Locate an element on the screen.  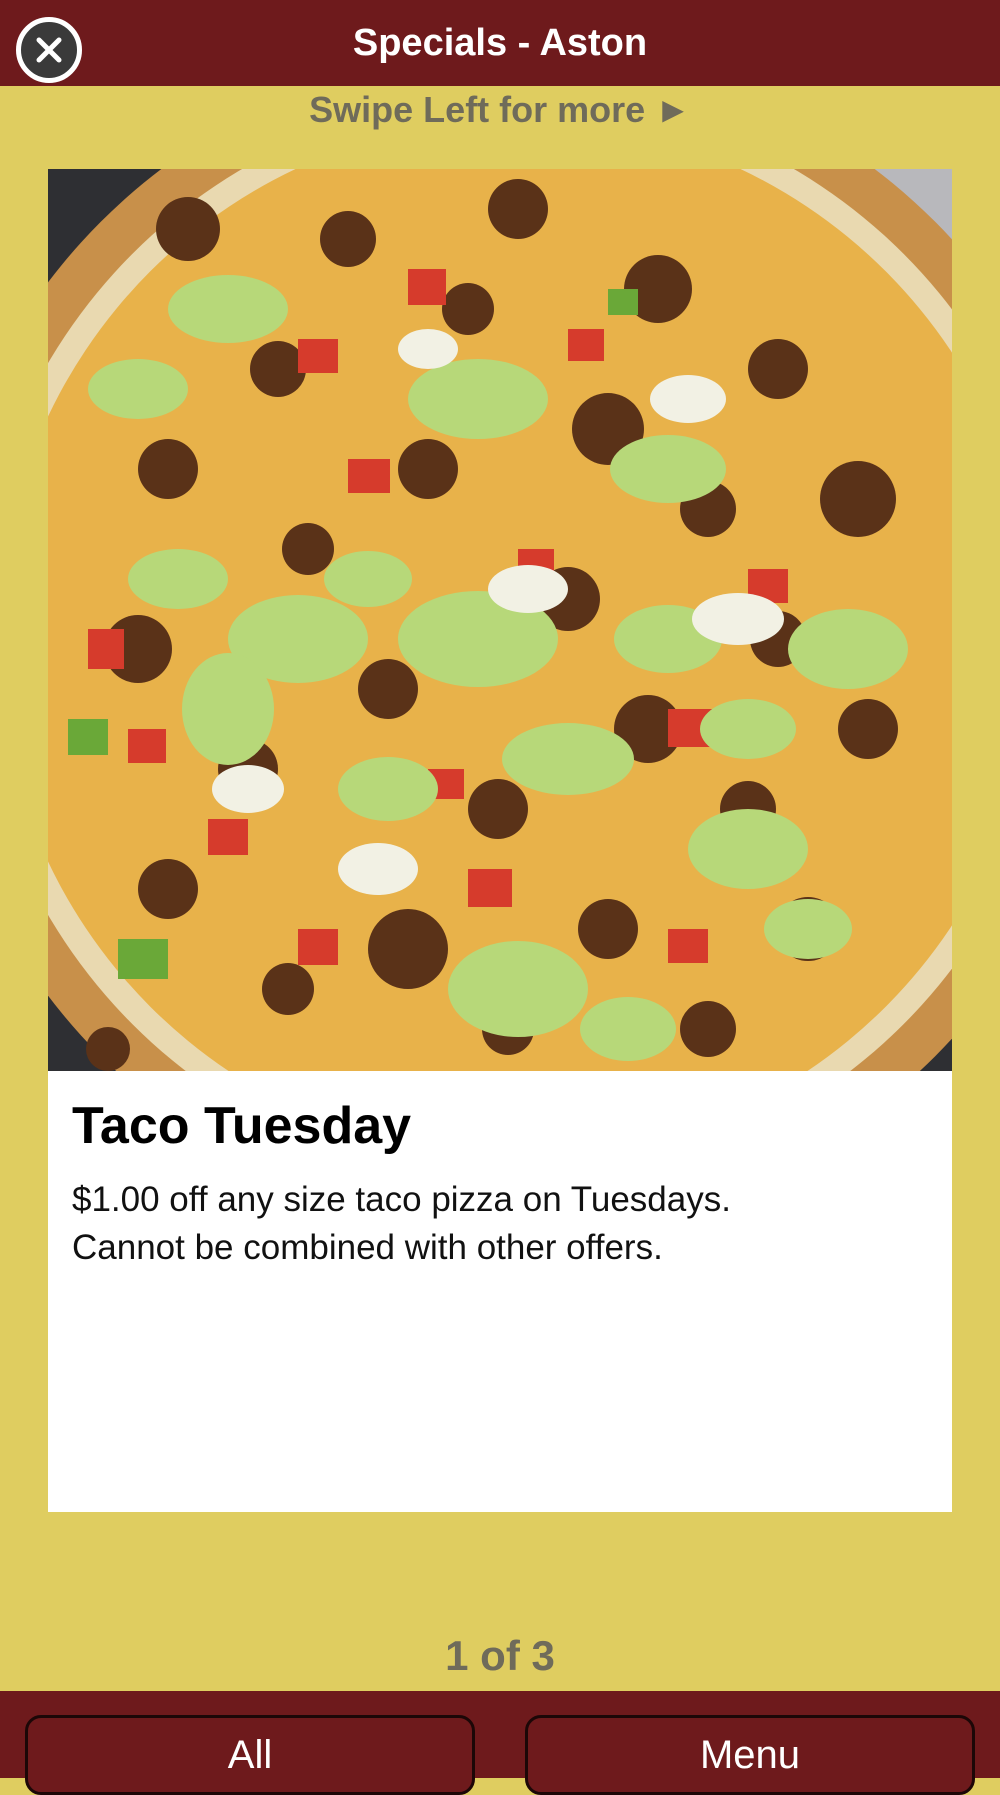
close-button is located at coordinates (49, 50).